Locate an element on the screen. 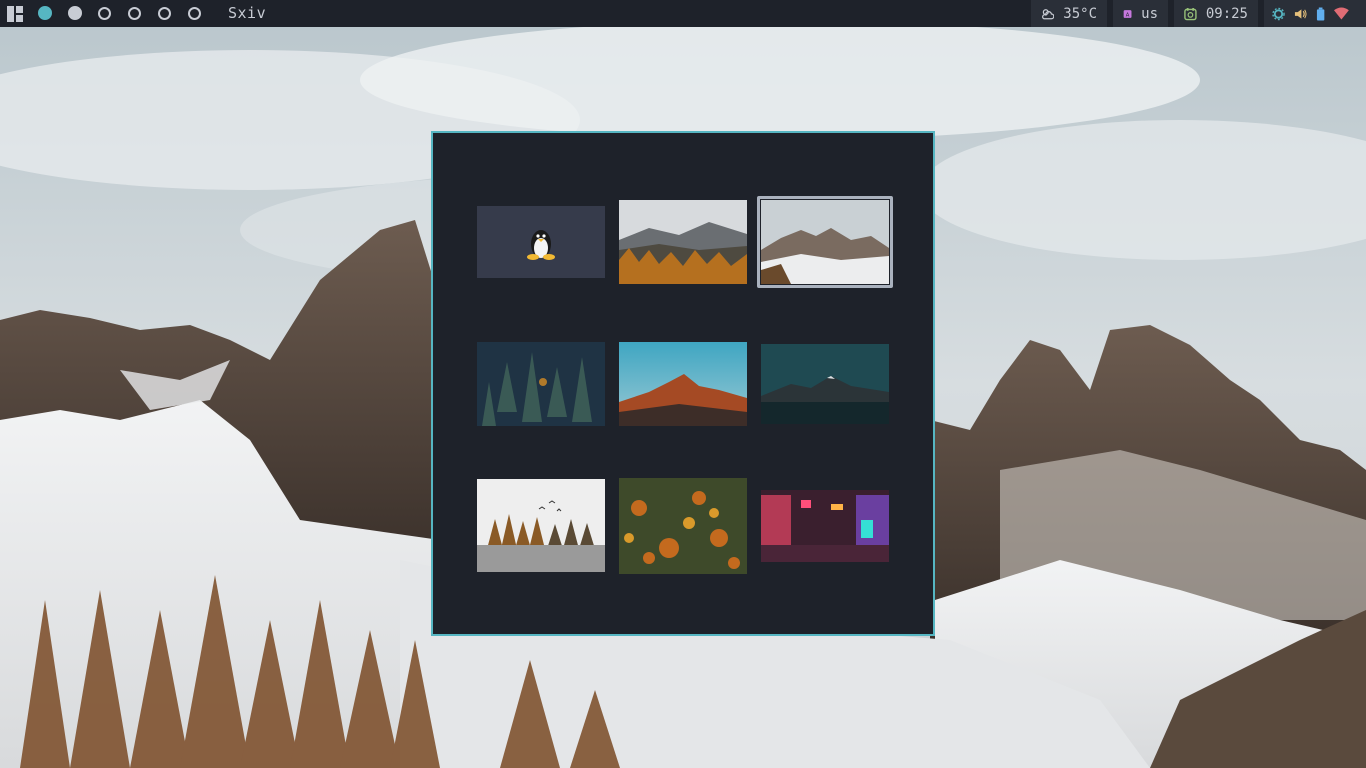  thumbnail-snowy-rocky-peaks is located at coordinates (825, 242).